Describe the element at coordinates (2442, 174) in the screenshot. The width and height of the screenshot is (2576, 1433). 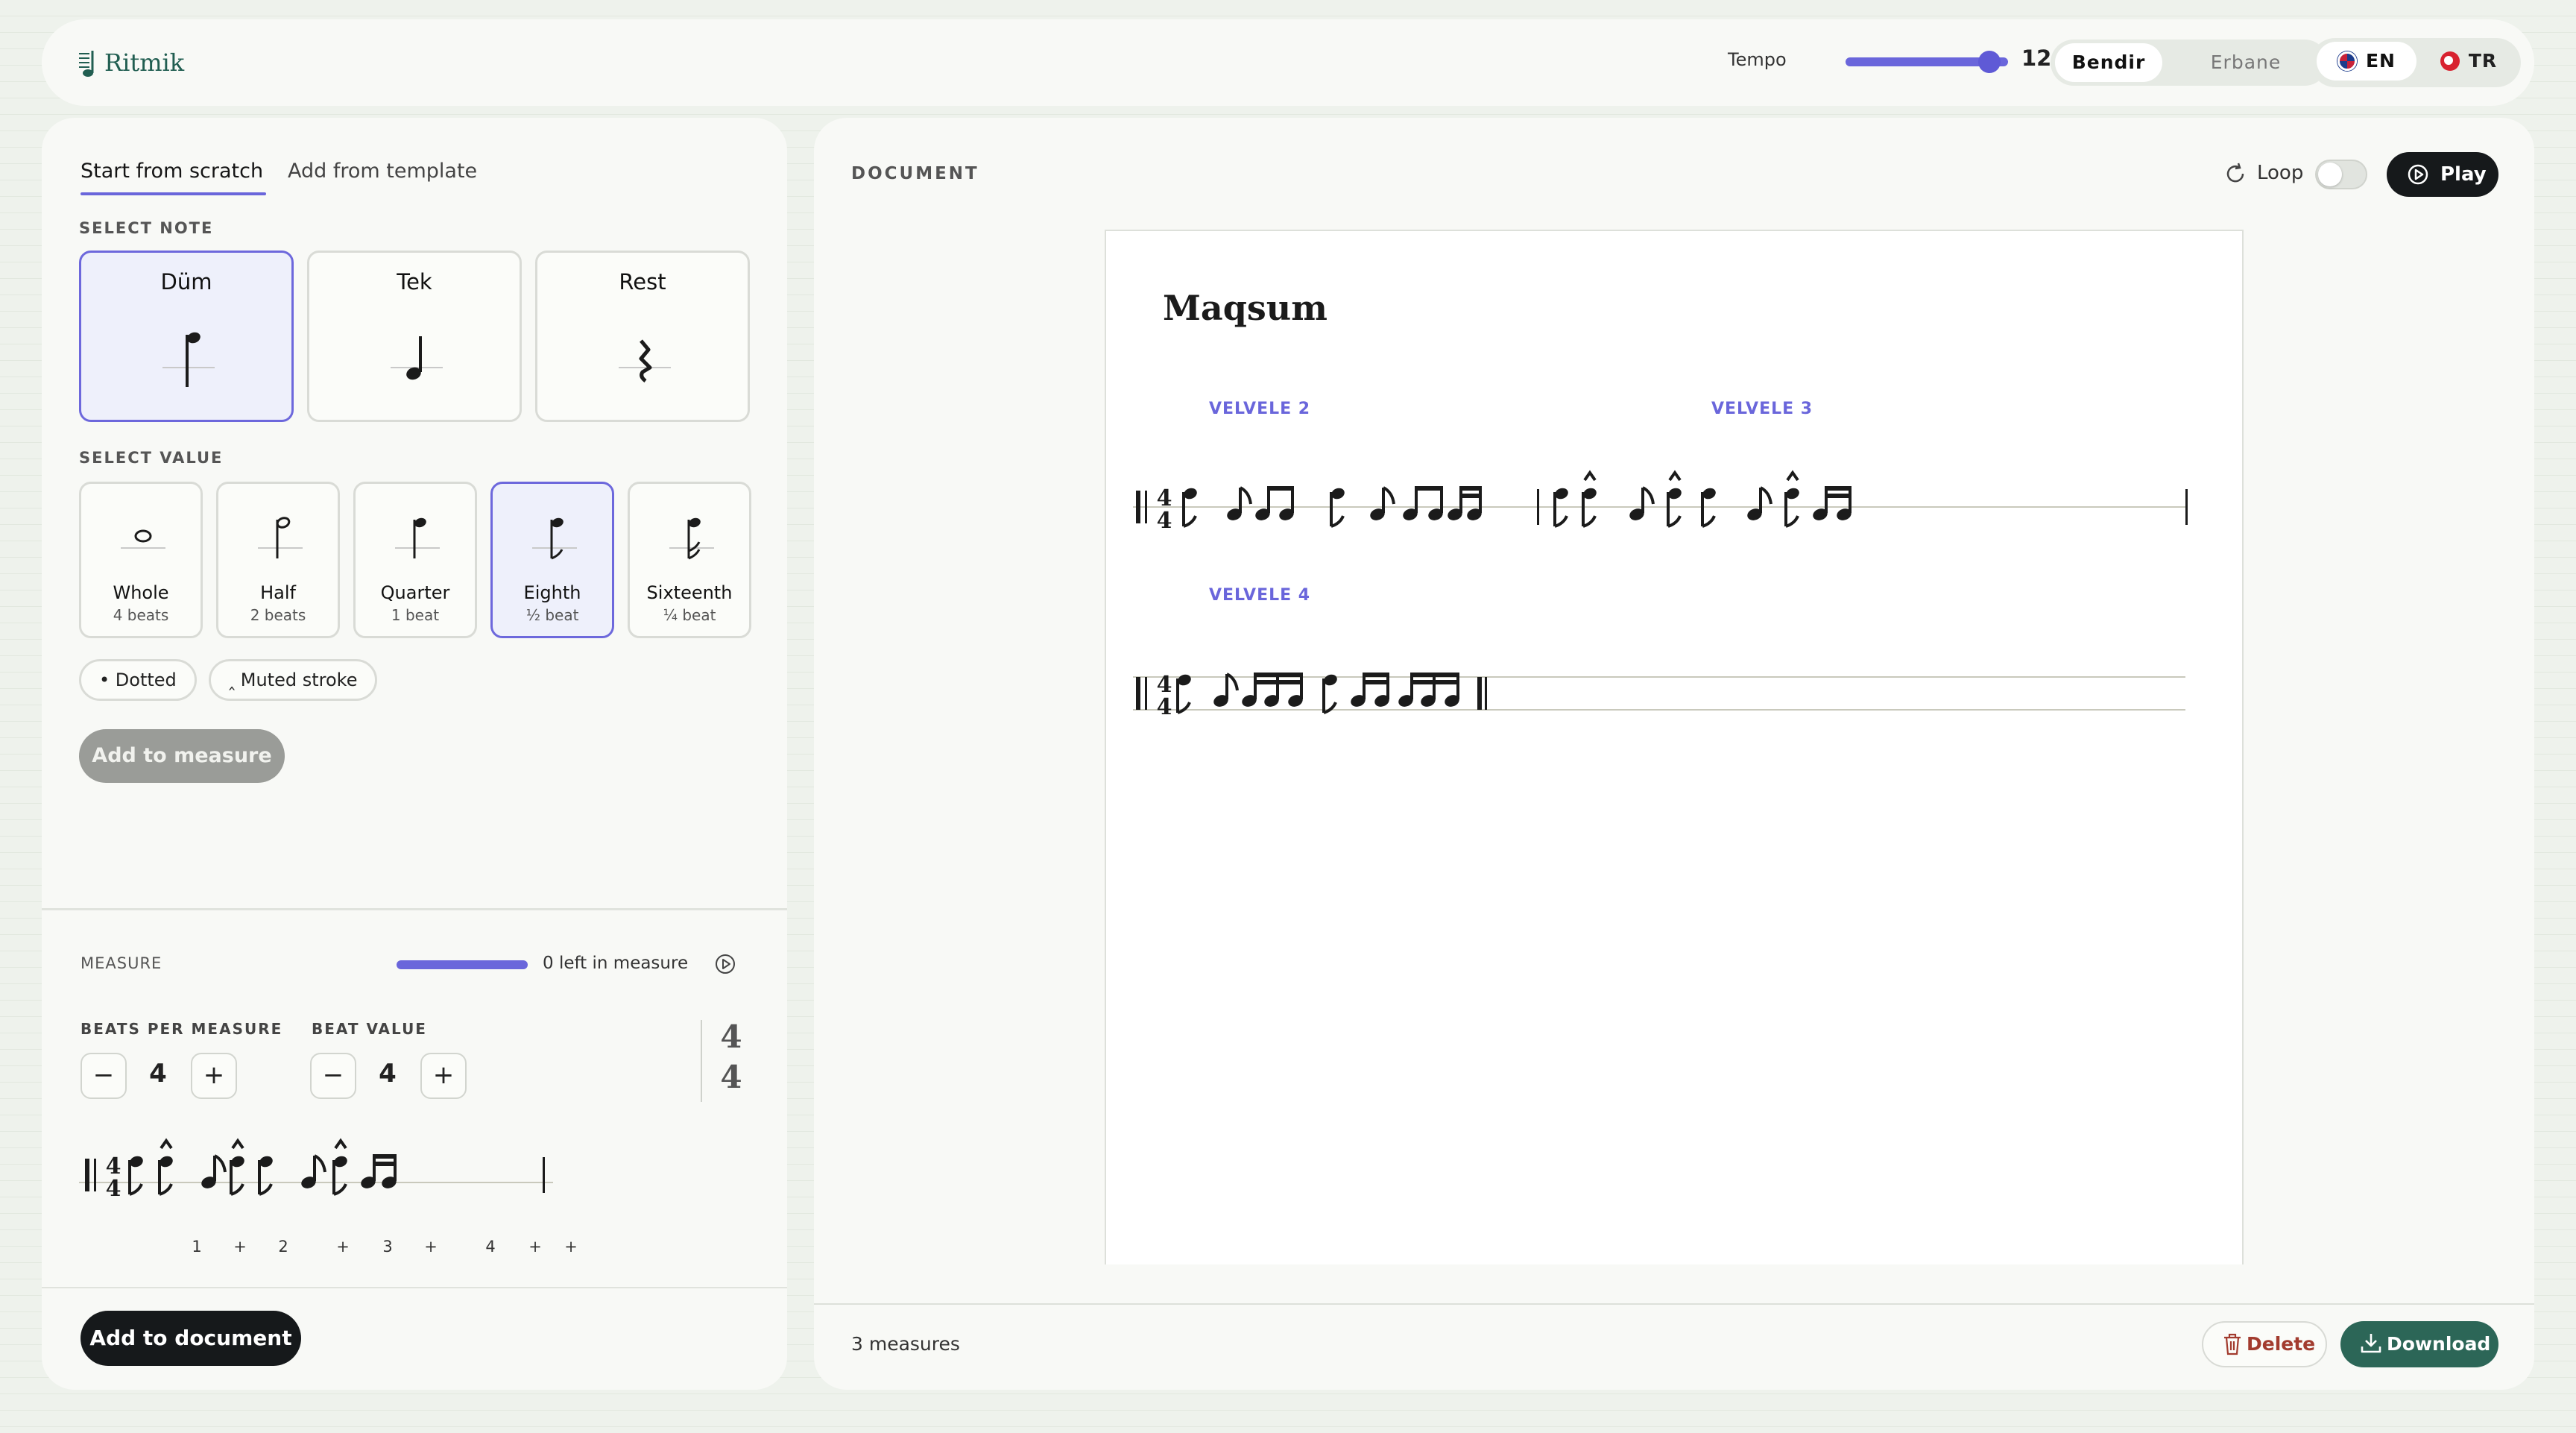
I see `play-button: Play` at that location.